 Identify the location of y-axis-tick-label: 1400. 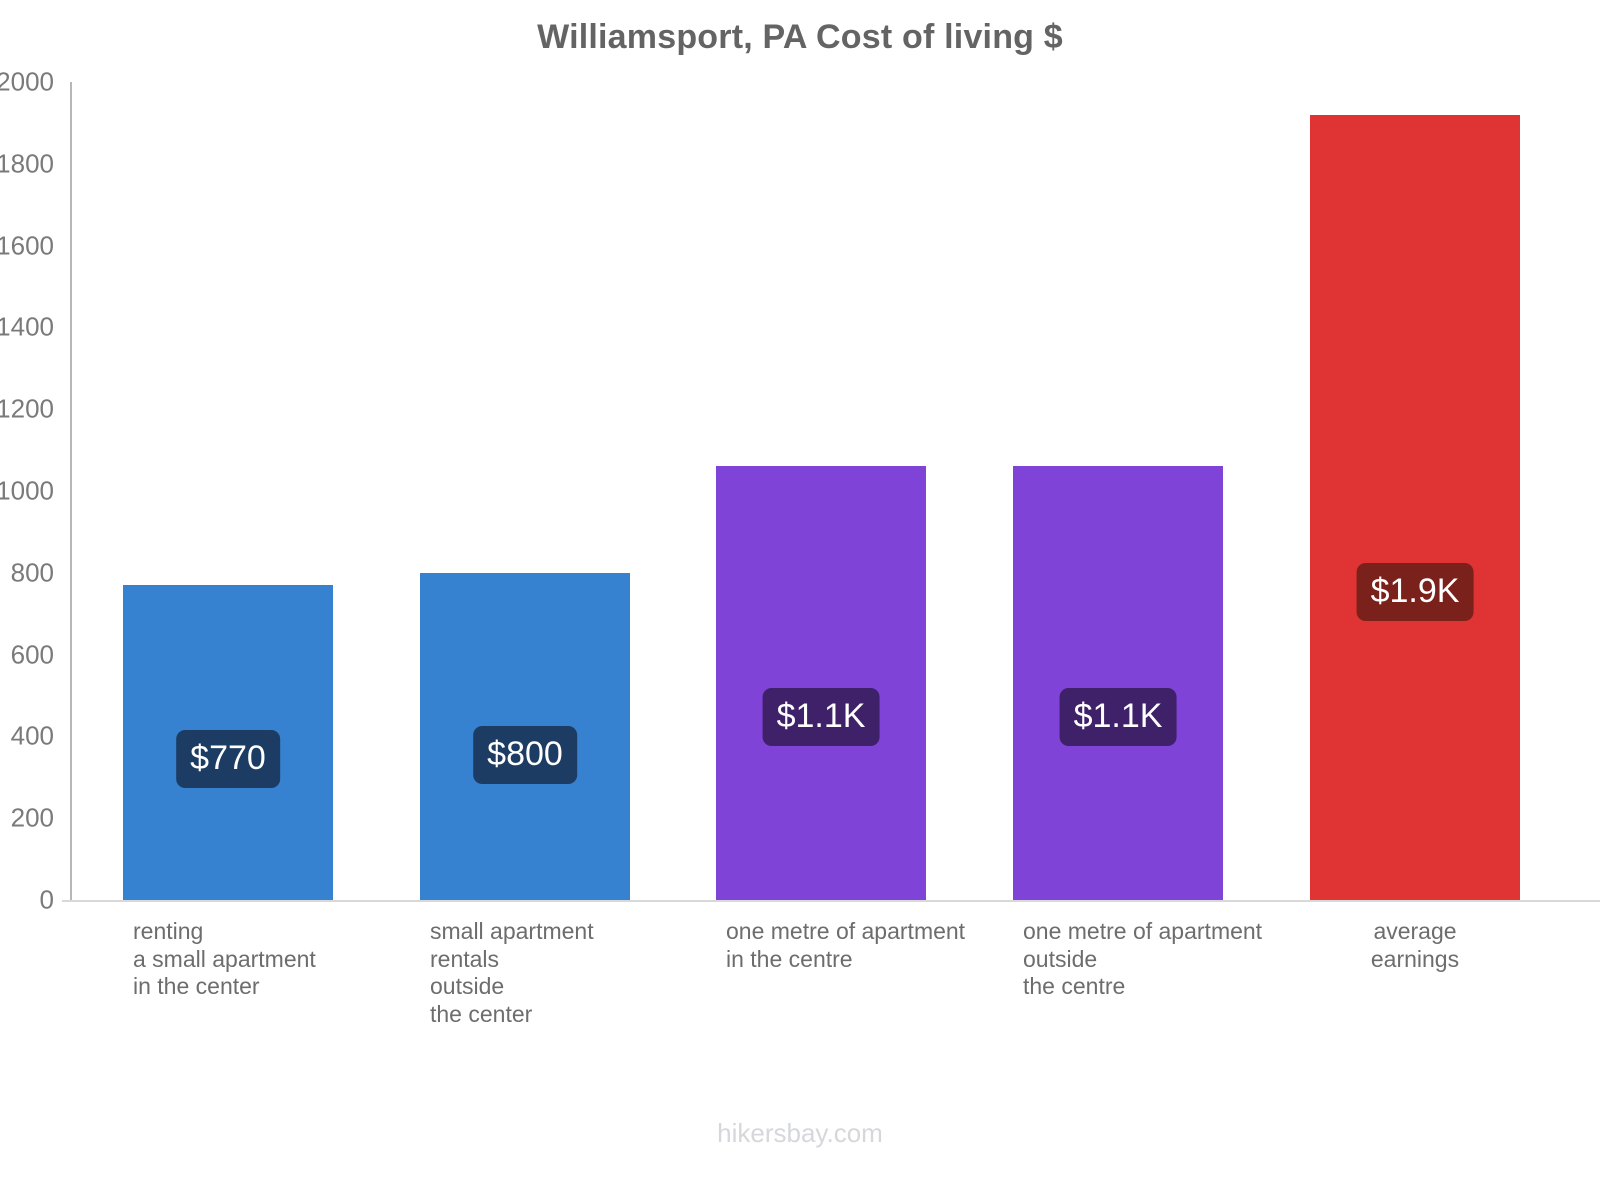
(27, 326).